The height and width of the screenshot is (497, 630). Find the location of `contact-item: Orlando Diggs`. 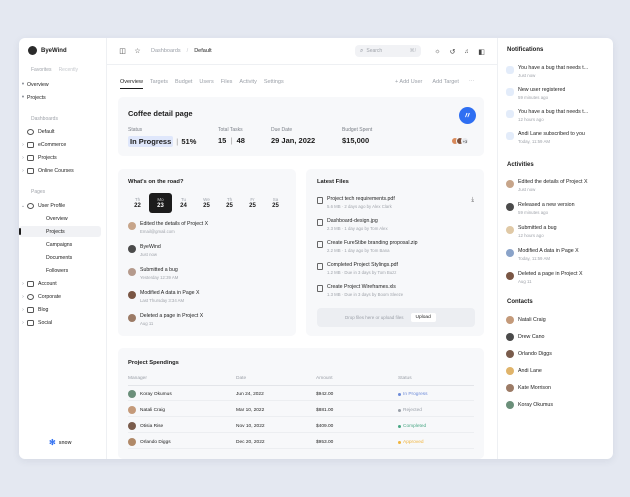

contact-item: Orlando Diggs is located at coordinates (529, 354).